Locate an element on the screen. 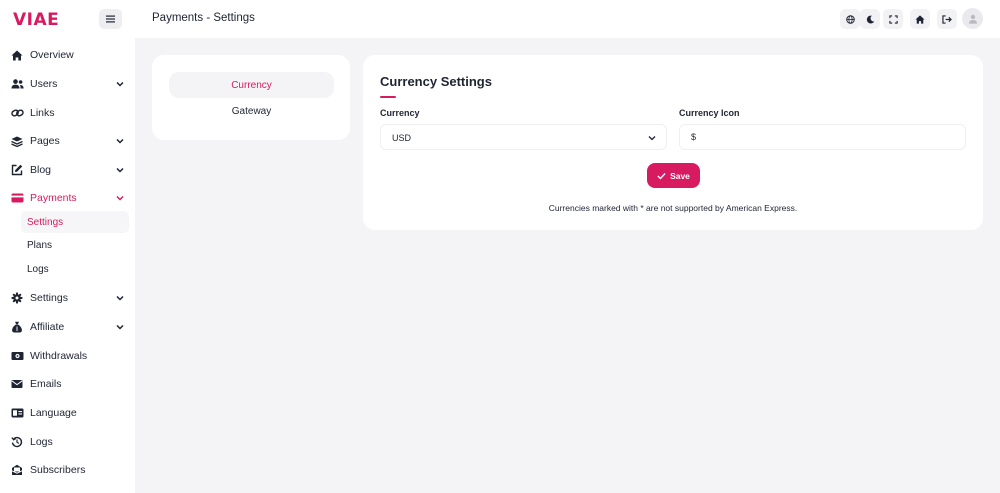 The height and width of the screenshot is (493, 1000). sidebar-item-subscribers: Subscribers is located at coordinates (67, 470).